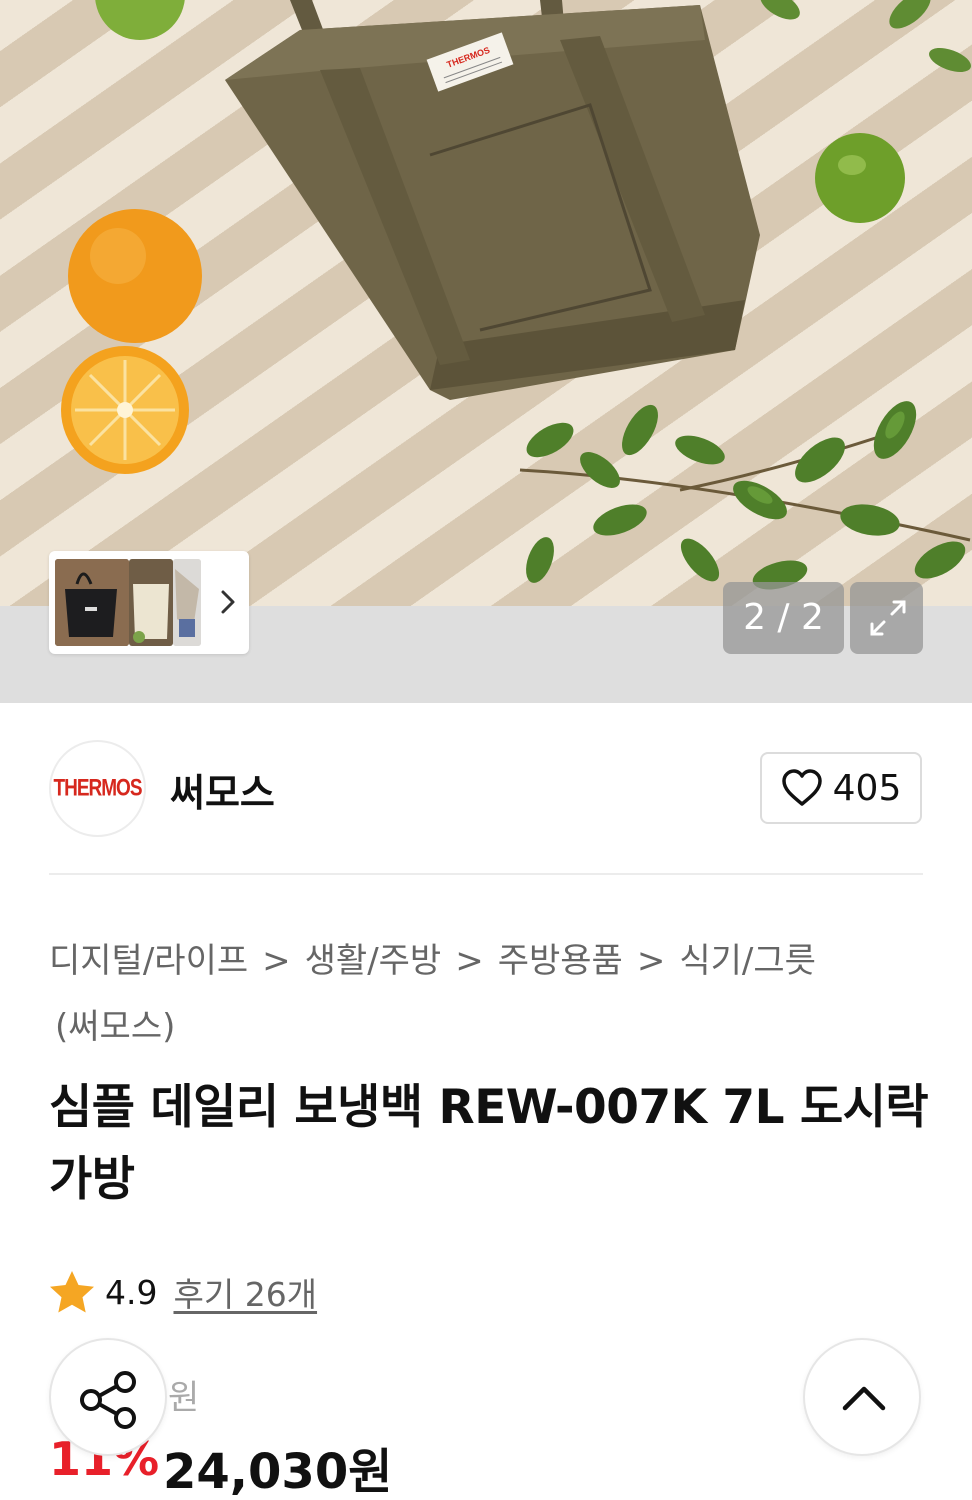 The image size is (972, 1500). Describe the element at coordinates (747, 961) in the screenshot. I see `breadcrumb-item-tableware: 식기/그릇` at that location.